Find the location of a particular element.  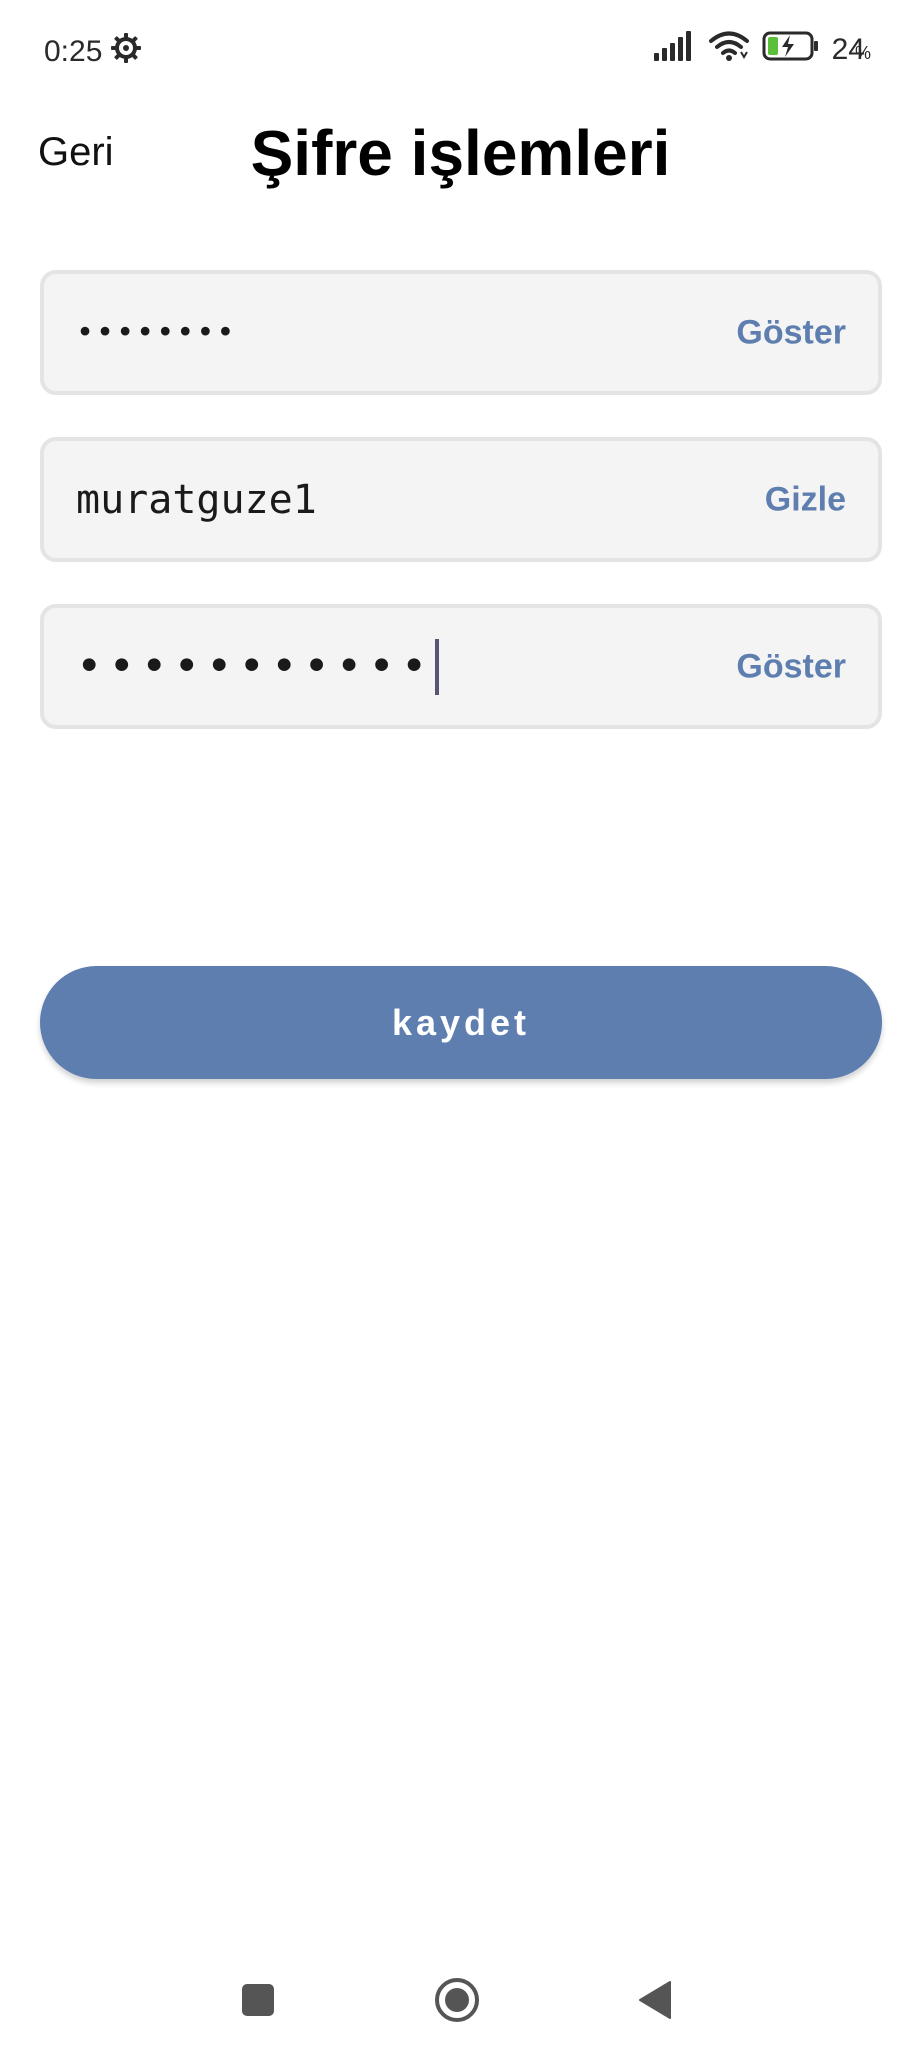

battery-charging-icon is located at coordinates (791, 50).